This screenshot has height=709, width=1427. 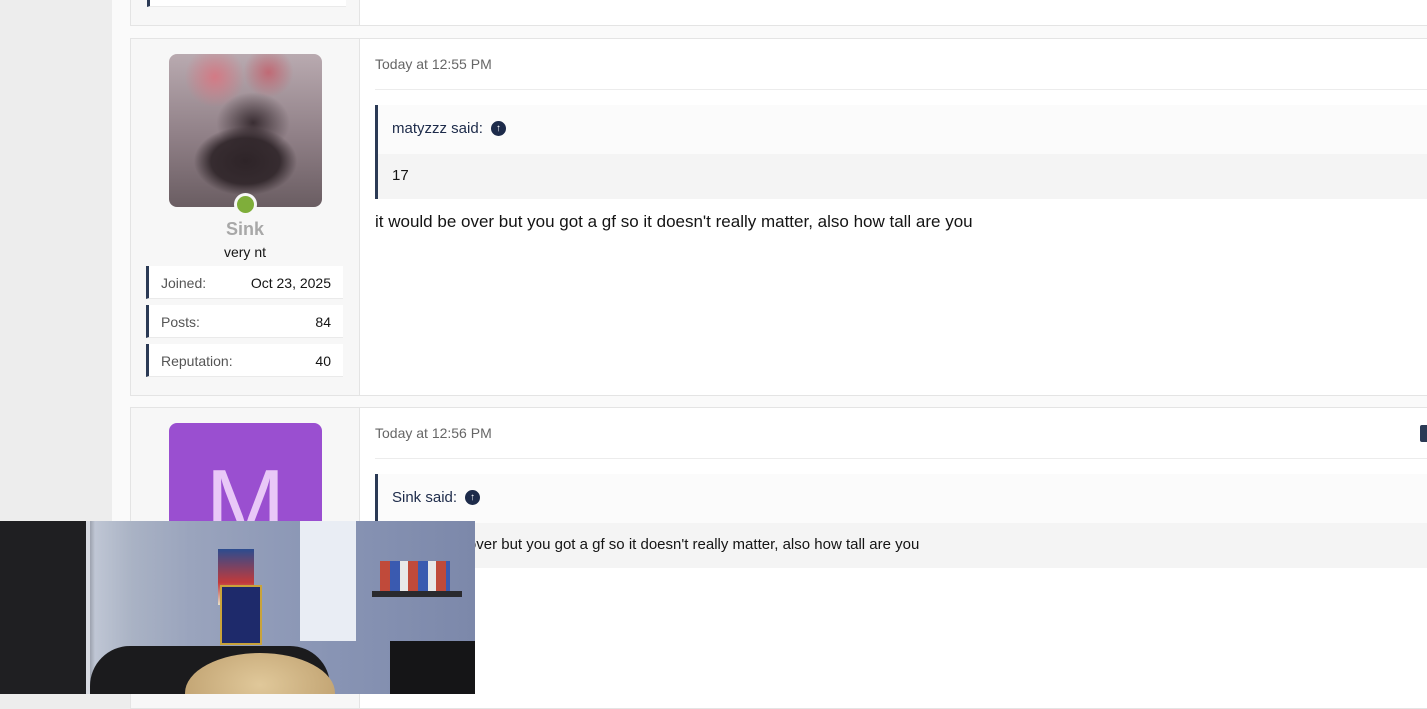 I want to click on stat-value: 40, so click(x=323, y=361).